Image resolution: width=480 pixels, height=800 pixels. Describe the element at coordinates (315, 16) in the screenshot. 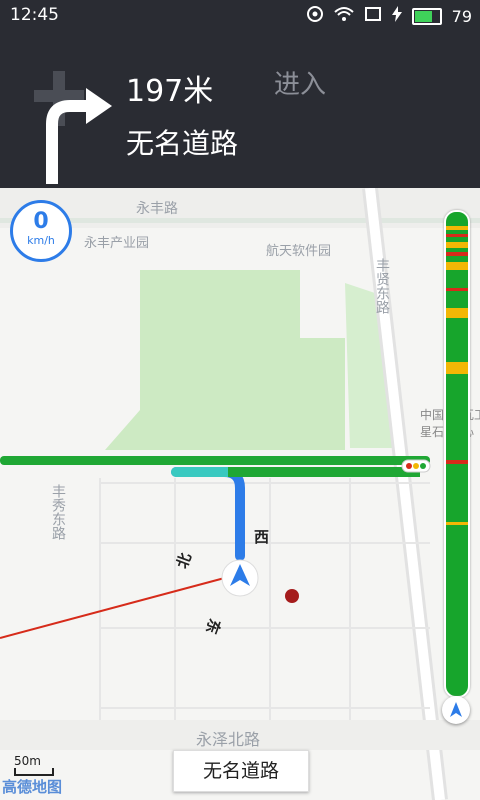

I see `location-icon` at that location.